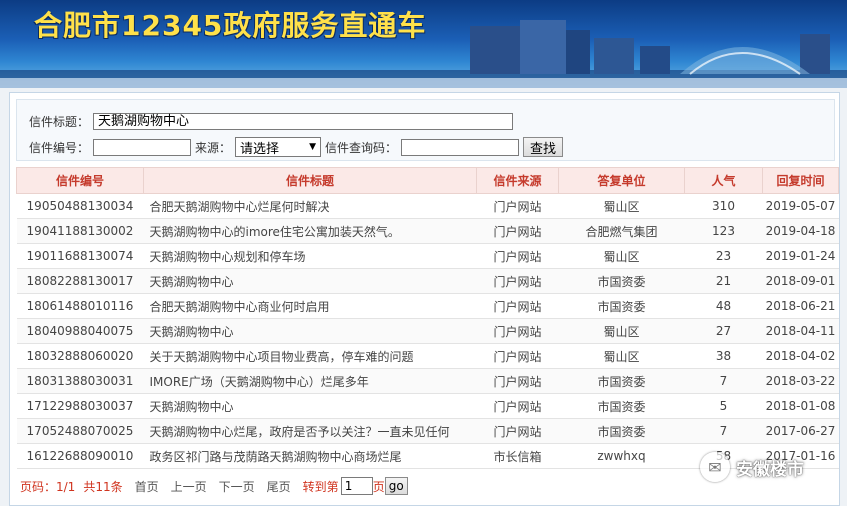 The width and height of the screenshot is (847, 506). What do you see at coordinates (396, 486) in the screenshot?
I see `go-button: go` at bounding box center [396, 486].